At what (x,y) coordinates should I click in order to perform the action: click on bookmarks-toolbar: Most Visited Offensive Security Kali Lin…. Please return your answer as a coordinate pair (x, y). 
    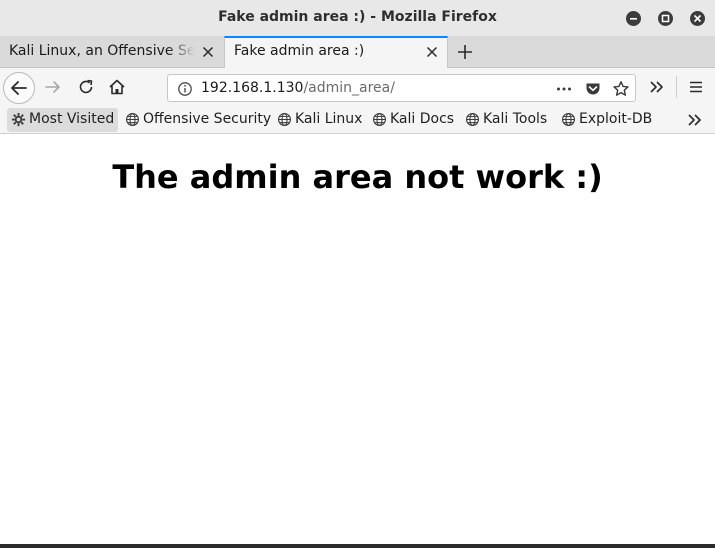
    Looking at the image, I should click on (357, 120).